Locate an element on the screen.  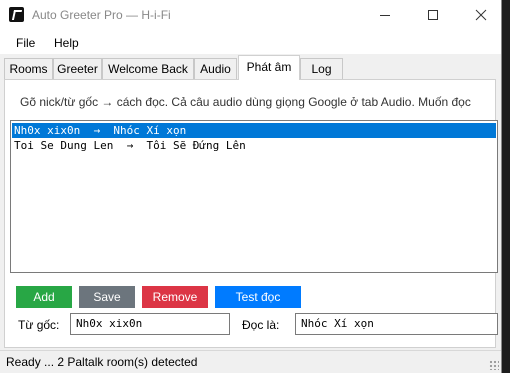
read-as-label: Đọc là: is located at coordinates (261, 325).